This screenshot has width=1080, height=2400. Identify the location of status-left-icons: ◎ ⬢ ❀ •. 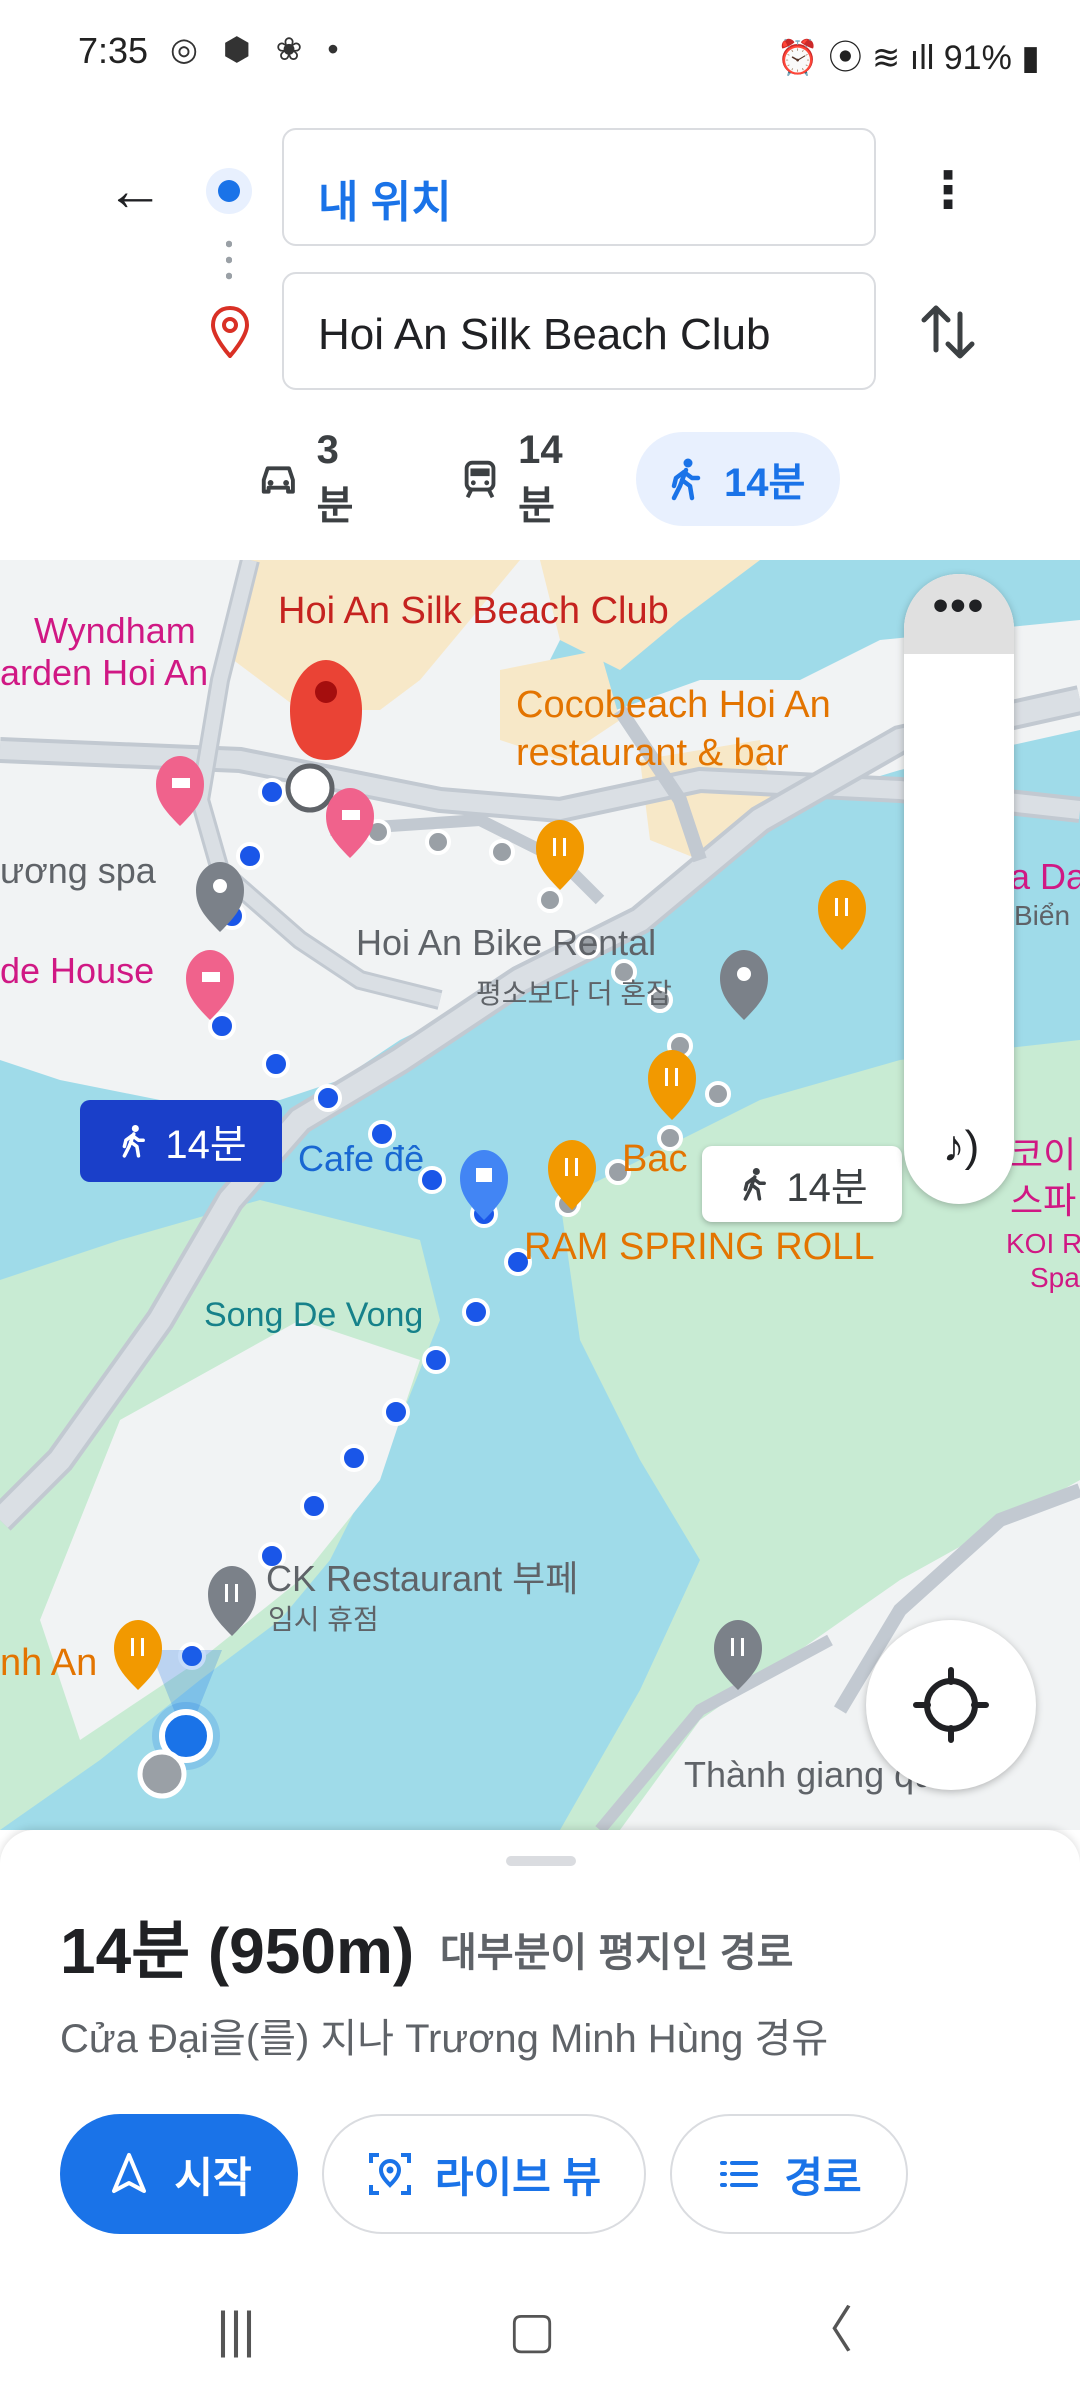
(258, 49).